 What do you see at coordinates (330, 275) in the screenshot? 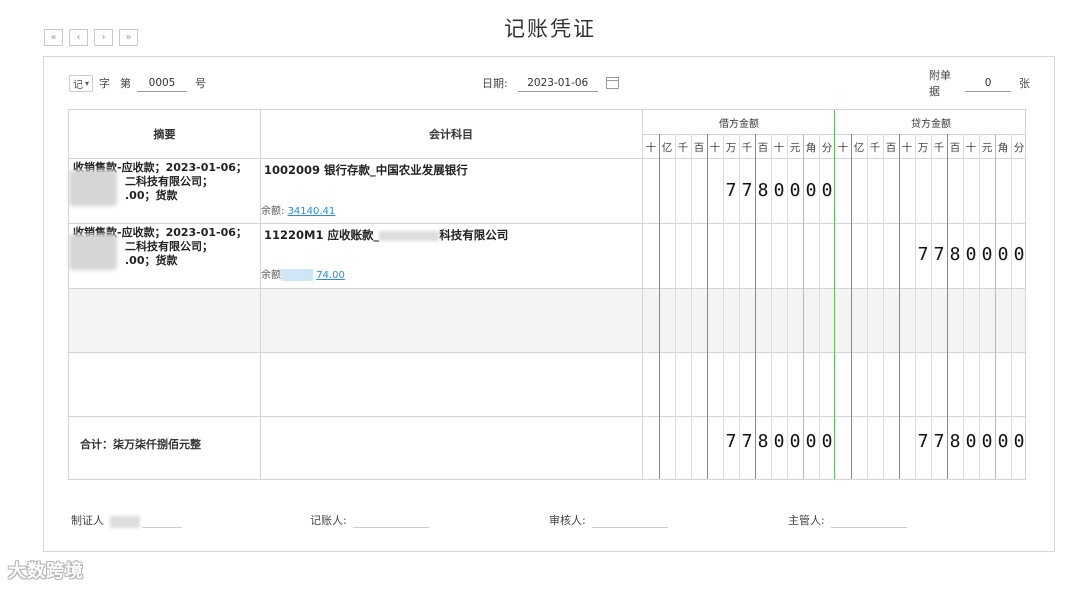
I see `balance-link-2: 74.00` at bounding box center [330, 275].